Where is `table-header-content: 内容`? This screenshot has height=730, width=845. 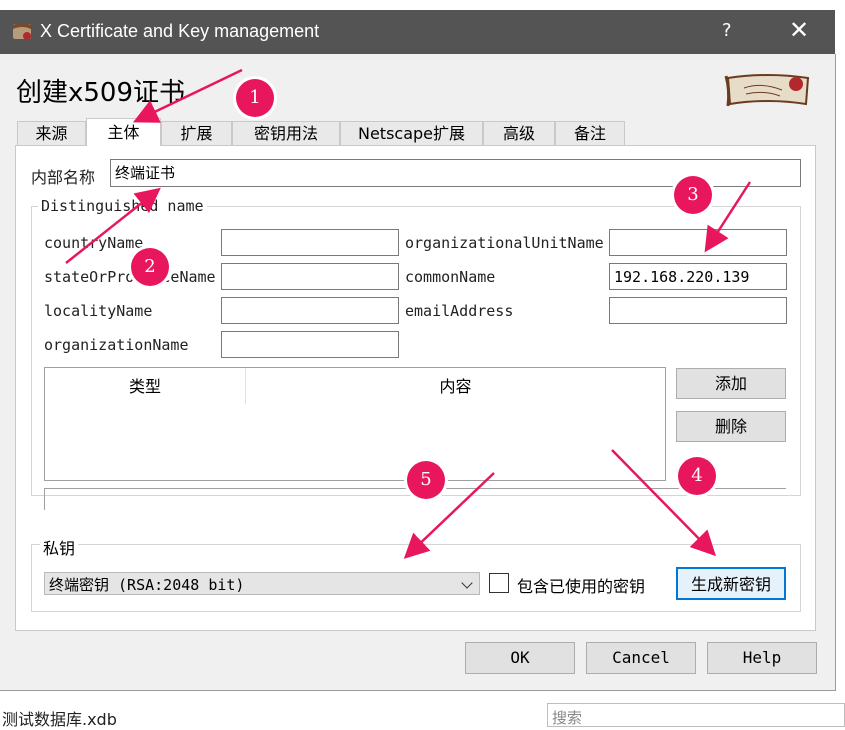
table-header-content: 内容 is located at coordinates (455, 386).